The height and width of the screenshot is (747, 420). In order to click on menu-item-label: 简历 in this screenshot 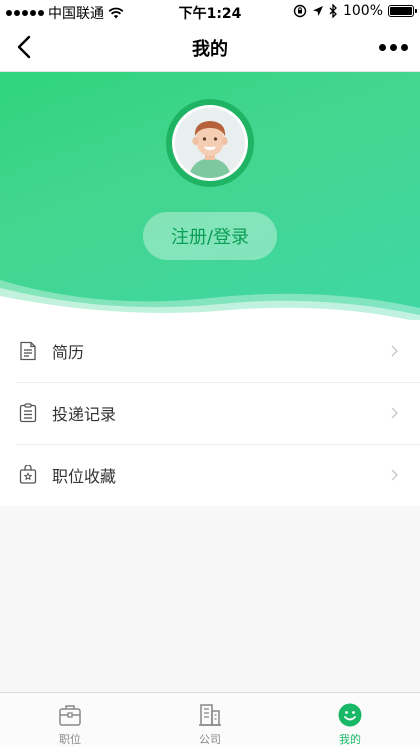, I will do `click(68, 352)`.